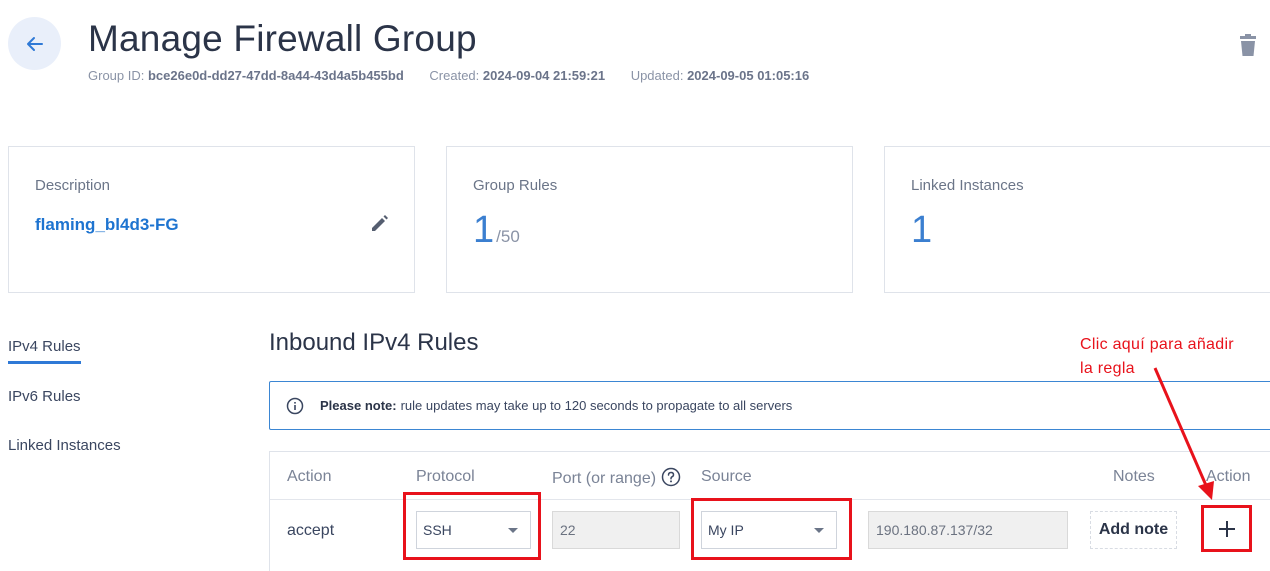  Describe the element at coordinates (107, 224) in the screenshot. I see `description-value: flaming_bl4d3-FG` at that location.